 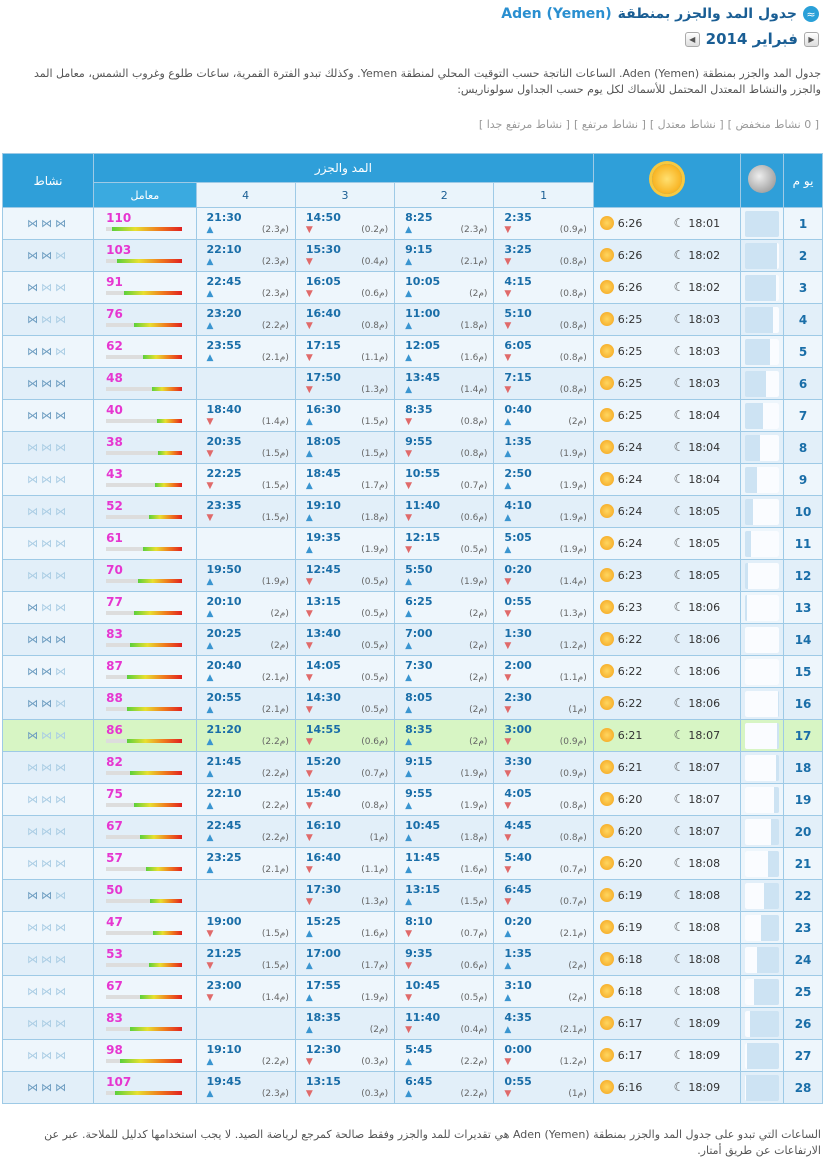 What do you see at coordinates (518, 473) in the screenshot?
I see `tide-time: 2:50` at bounding box center [518, 473].